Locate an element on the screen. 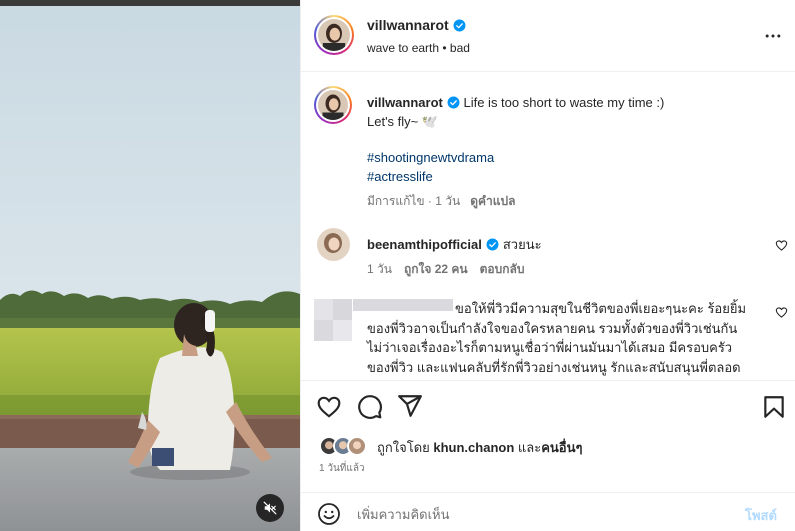  author-username-row: villwannarot is located at coordinates (416, 25).